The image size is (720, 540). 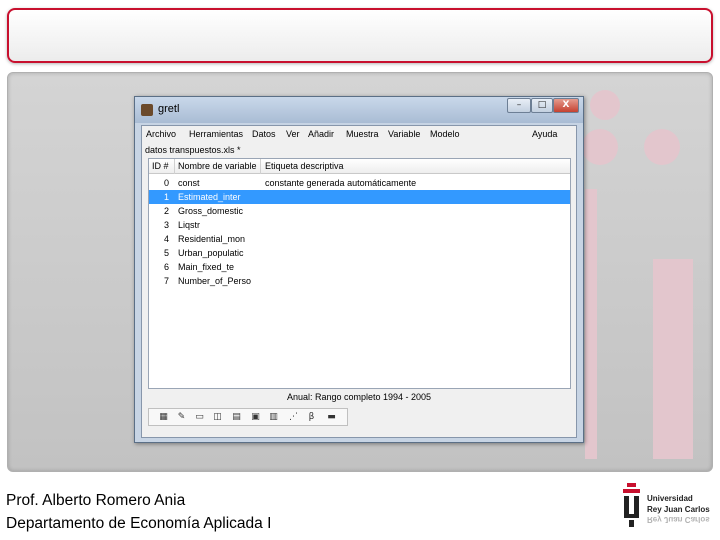 I want to click on minimize-button: –, so click(x=519, y=105).